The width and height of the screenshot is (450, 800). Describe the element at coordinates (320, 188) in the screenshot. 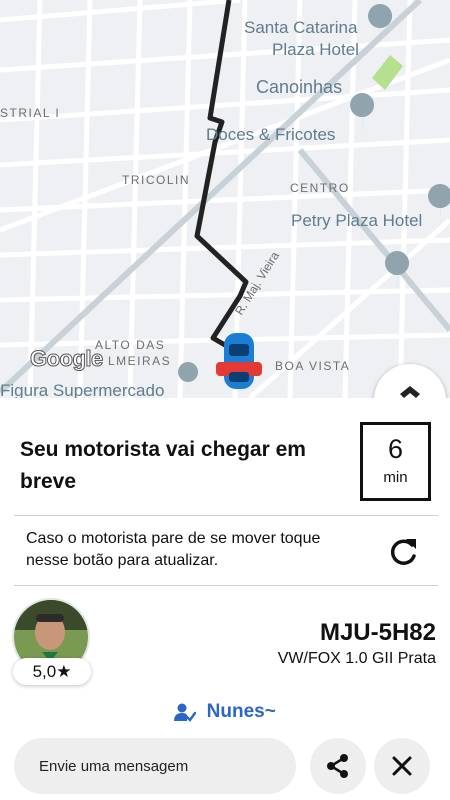

I see `map-label-centro: CENTRO` at that location.